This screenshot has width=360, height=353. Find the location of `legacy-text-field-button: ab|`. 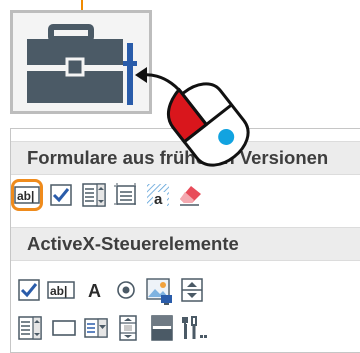

legacy-text-field-button: ab| is located at coordinates (27, 195).